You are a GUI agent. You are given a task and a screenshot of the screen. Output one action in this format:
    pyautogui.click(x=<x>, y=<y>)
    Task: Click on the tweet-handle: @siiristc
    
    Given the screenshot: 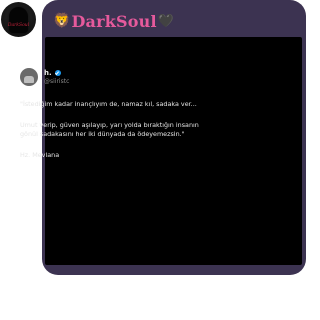 What is the action you would take?
    pyautogui.click(x=57, y=81)
    